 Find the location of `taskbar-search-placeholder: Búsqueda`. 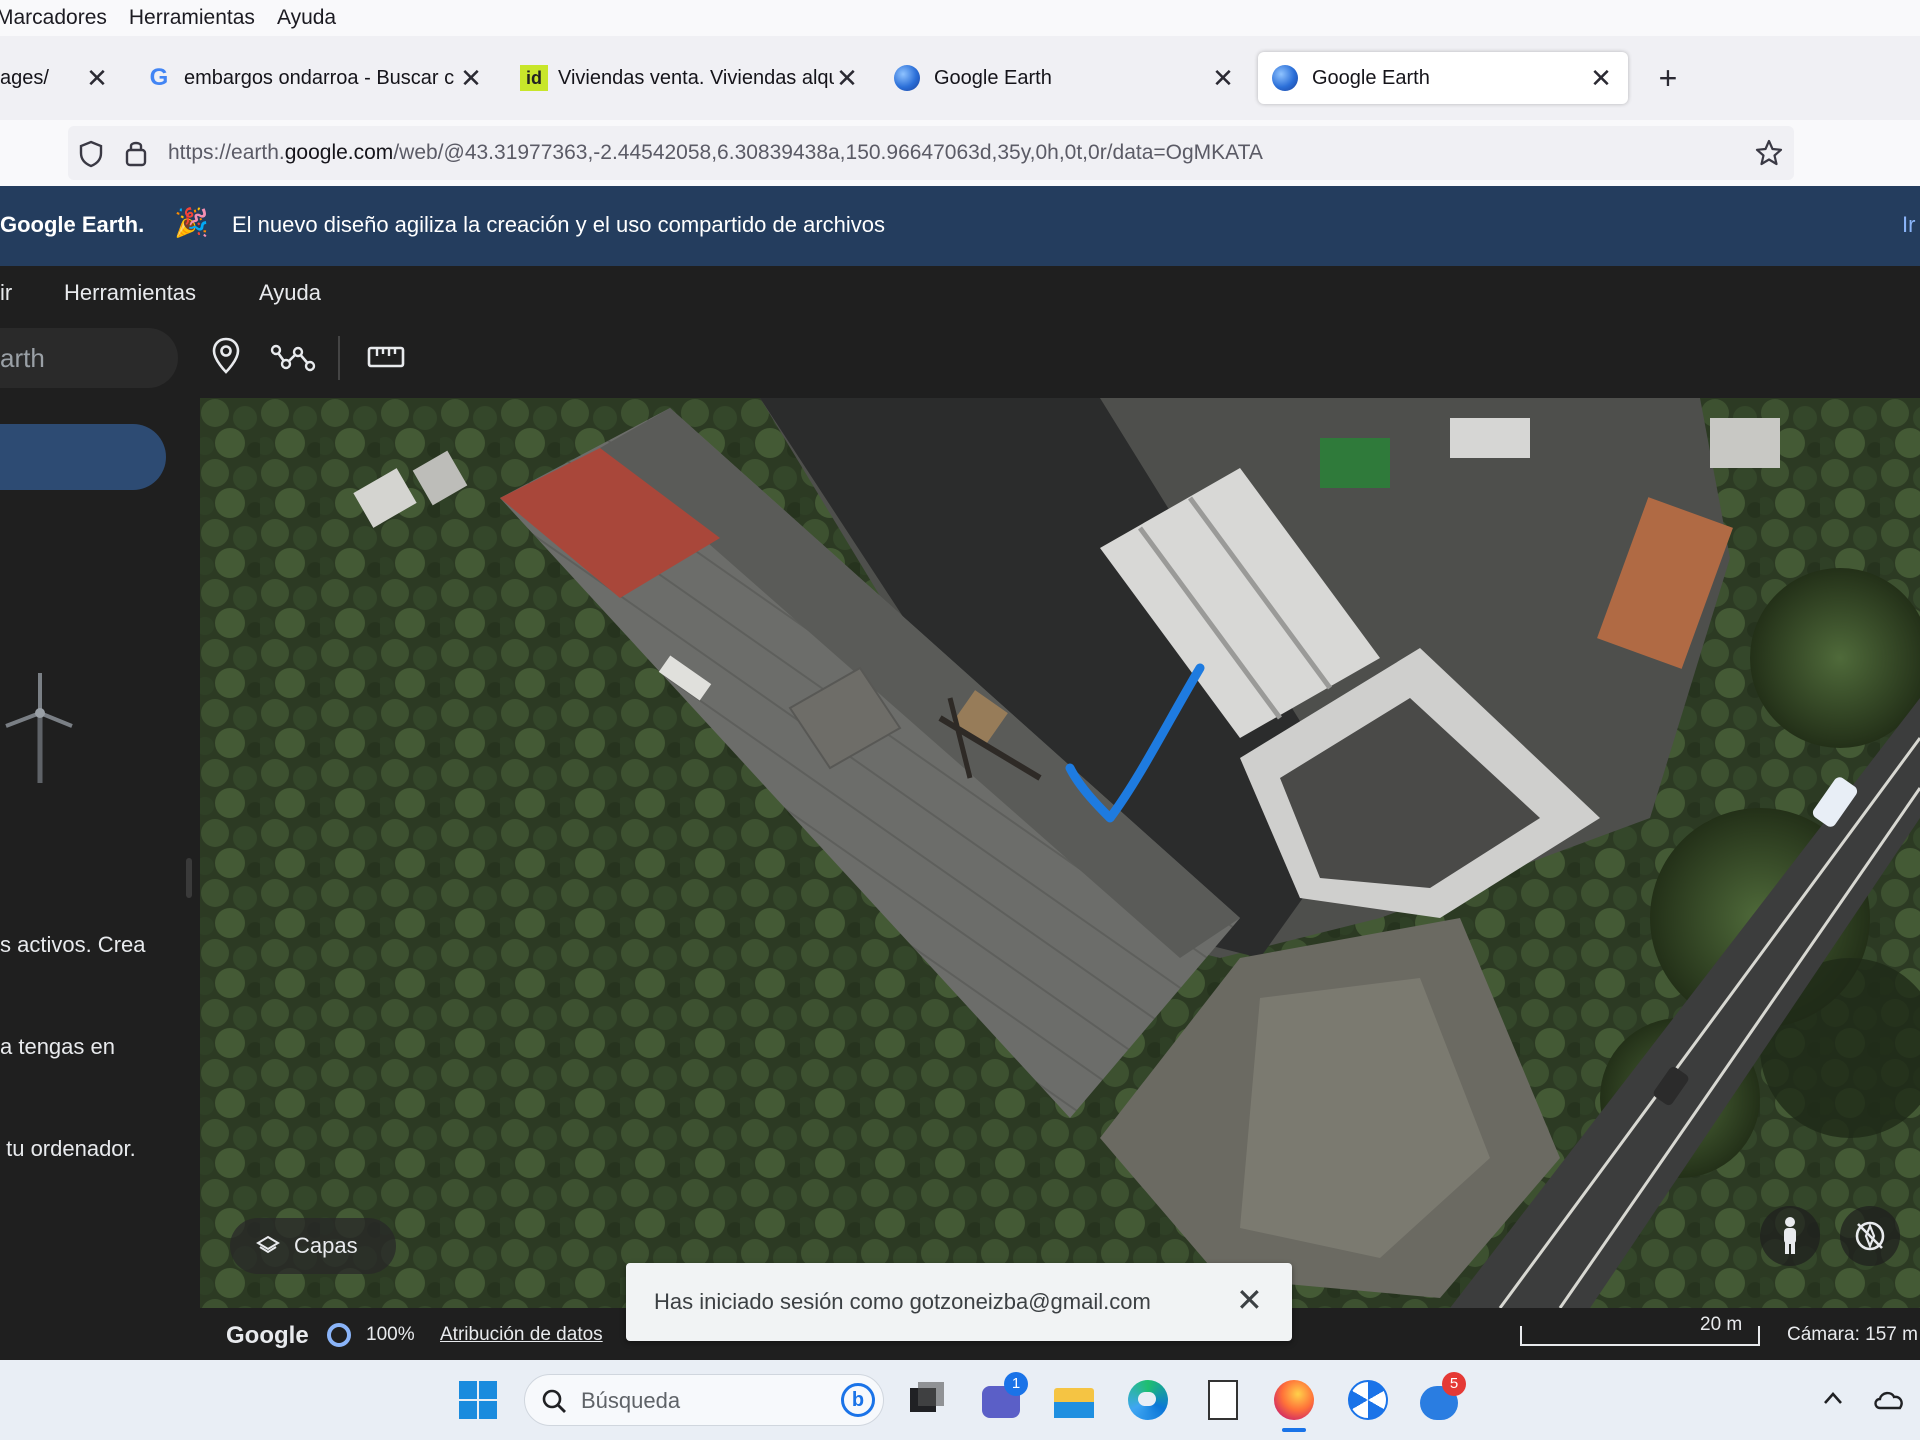

taskbar-search-placeholder: Búsqueda is located at coordinates (631, 1400).